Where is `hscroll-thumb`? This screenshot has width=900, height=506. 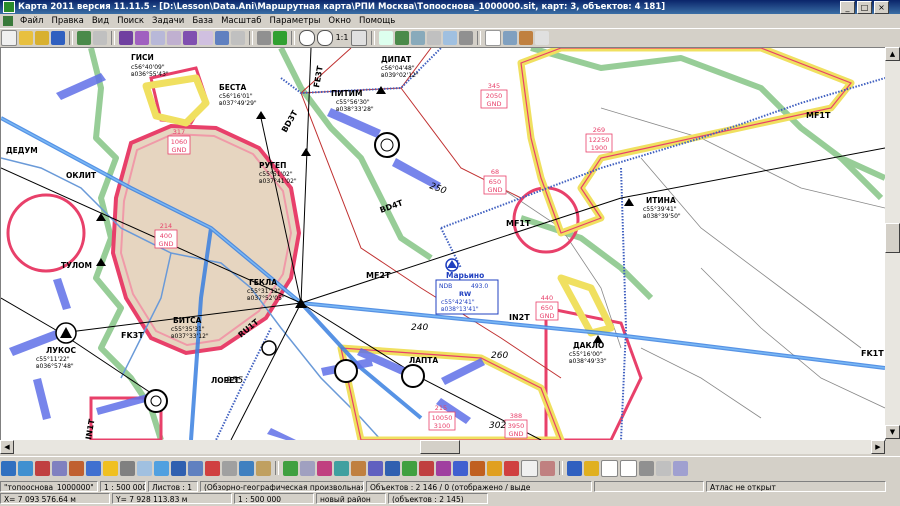
hscroll-thumb is located at coordinates (440, 447).